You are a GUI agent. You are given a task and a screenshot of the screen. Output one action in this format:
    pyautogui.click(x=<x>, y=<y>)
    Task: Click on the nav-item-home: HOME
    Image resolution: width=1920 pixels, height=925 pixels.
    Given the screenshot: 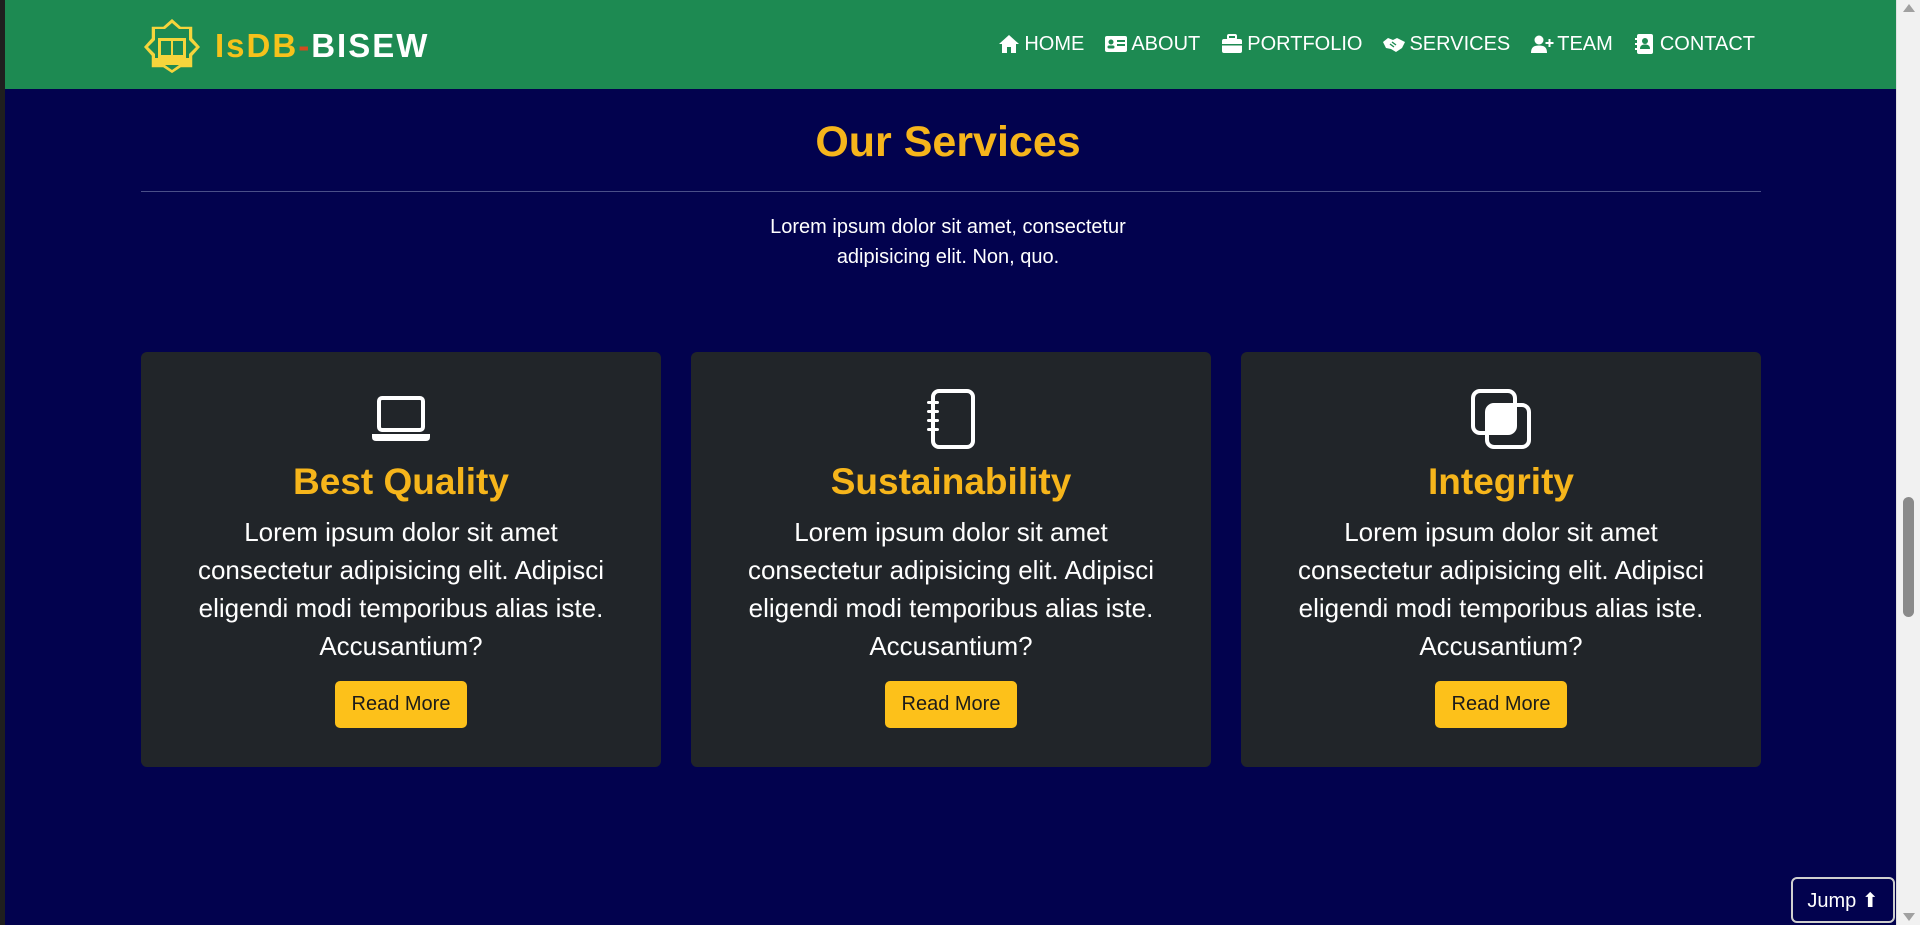 What is the action you would take?
    pyautogui.click(x=1040, y=44)
    